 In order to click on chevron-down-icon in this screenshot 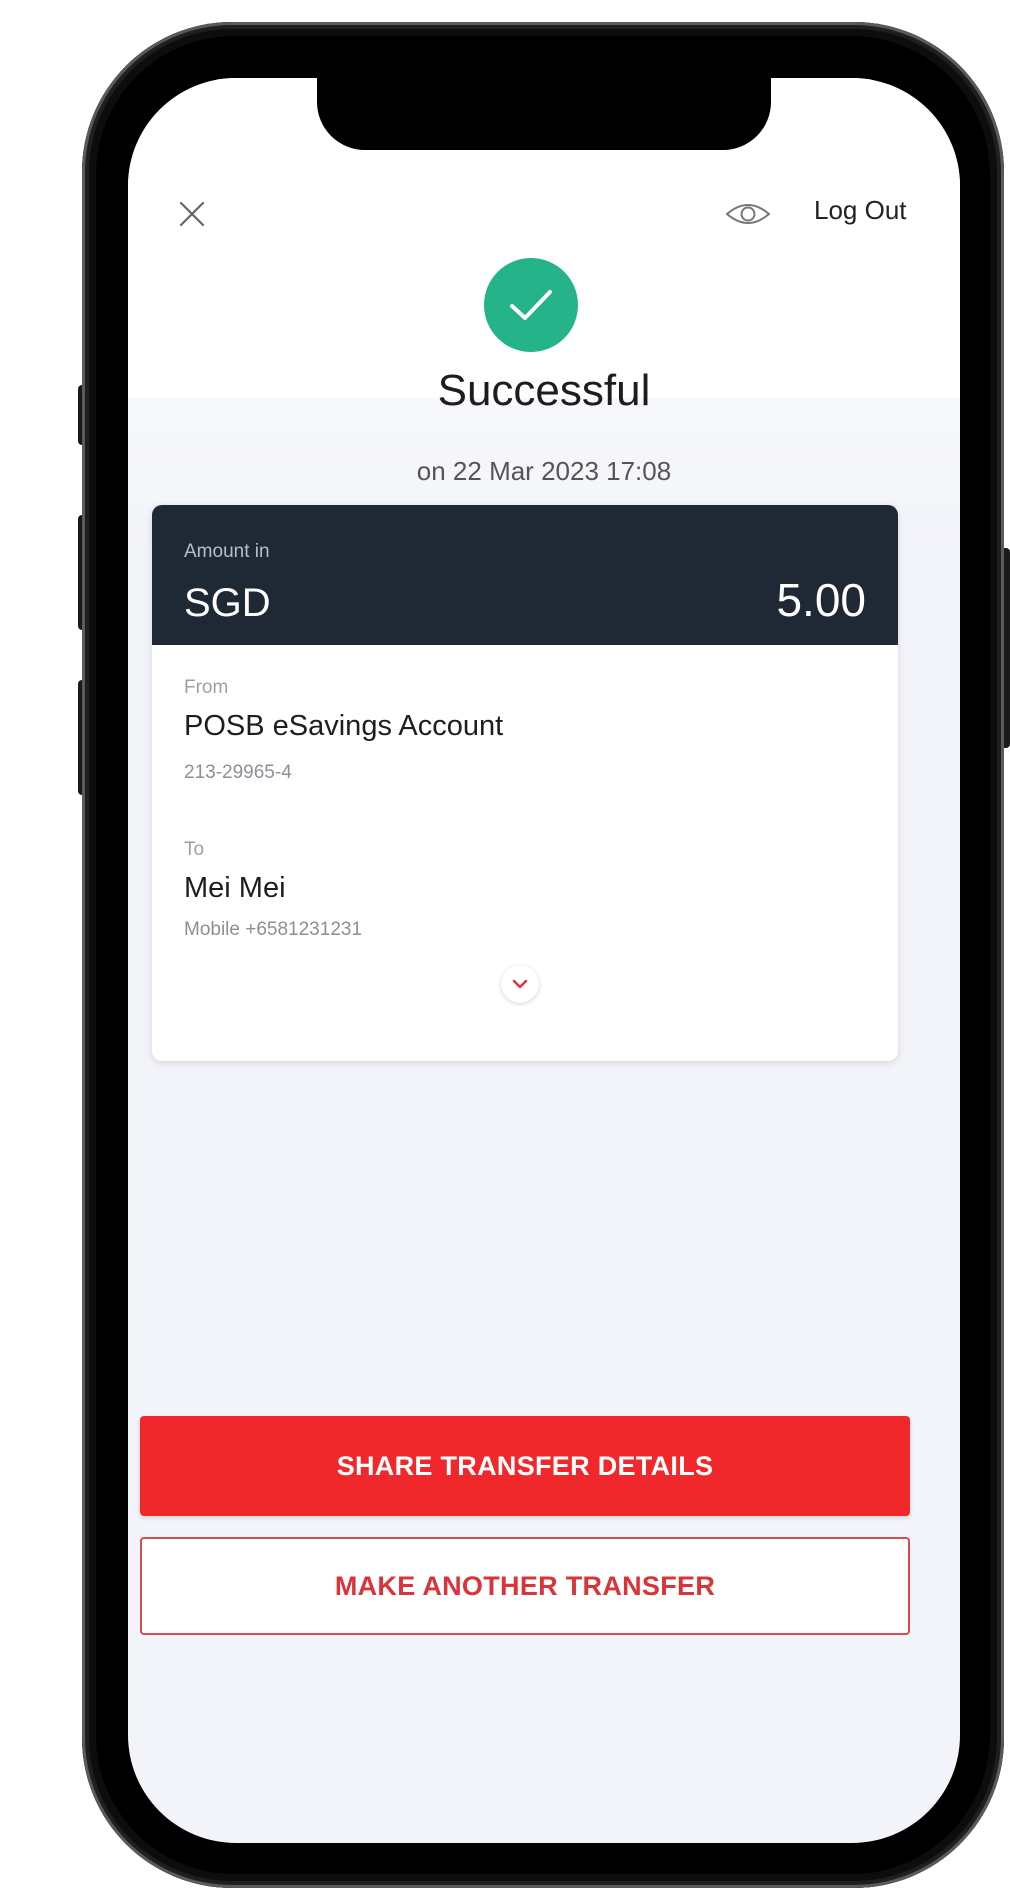, I will do `click(520, 984)`.